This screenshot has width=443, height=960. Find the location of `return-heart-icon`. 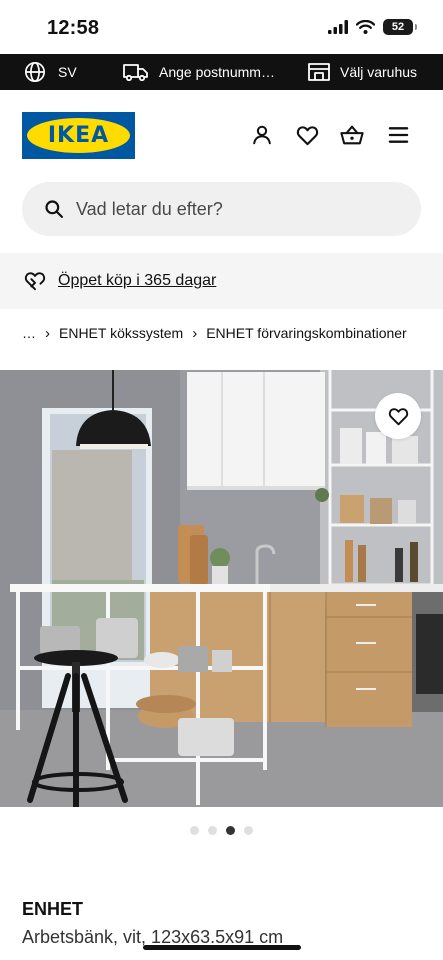

return-heart-icon is located at coordinates (35, 281).